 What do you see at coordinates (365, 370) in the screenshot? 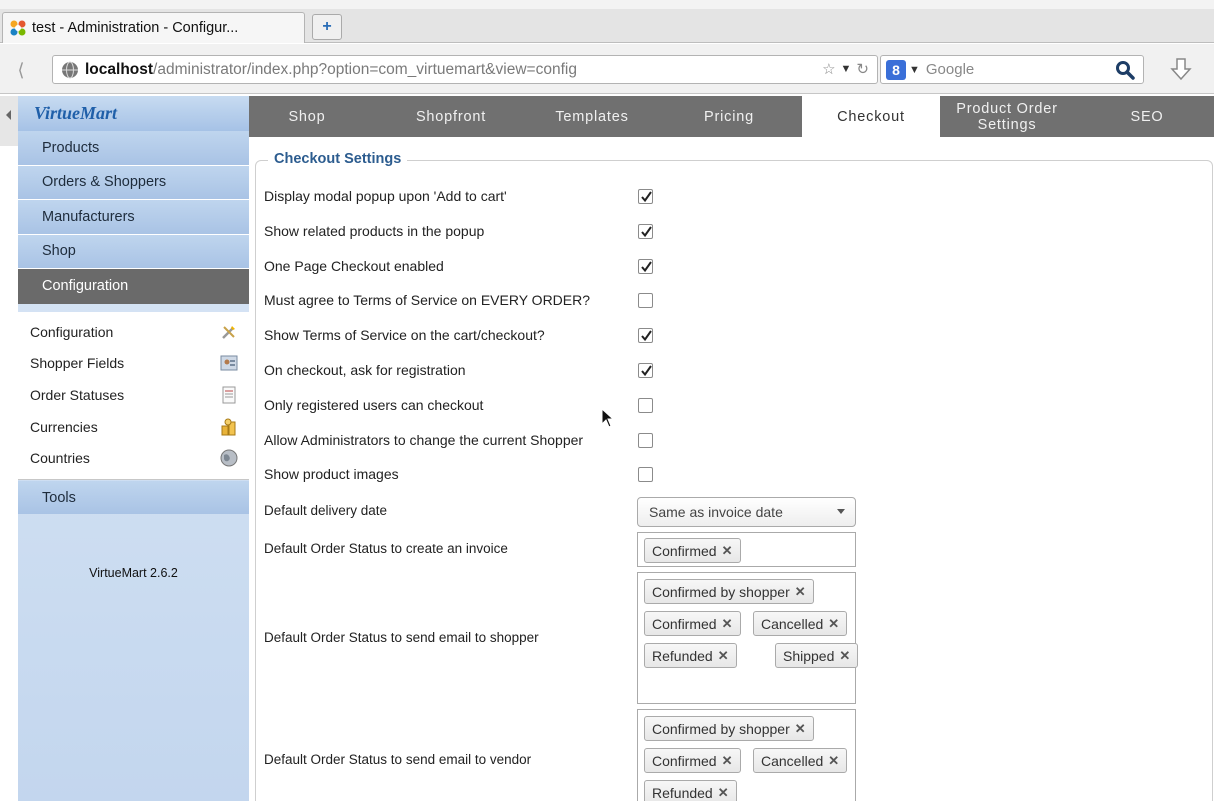
I see `checkout-option-label: On checkout, ask for registration` at bounding box center [365, 370].